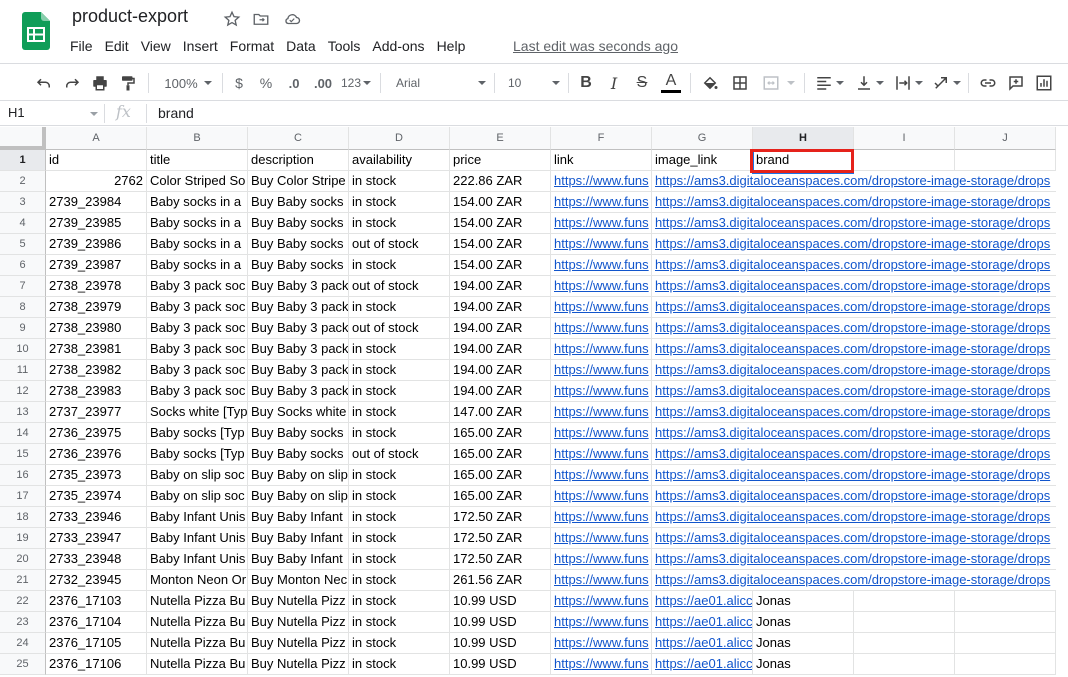 The width and height of the screenshot is (1068, 677). What do you see at coordinates (740, 83) in the screenshot?
I see `borders-icon` at bounding box center [740, 83].